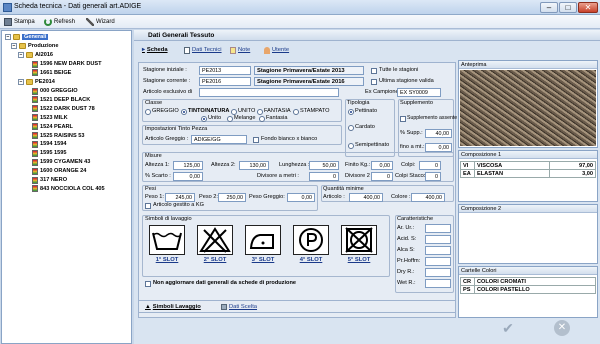  I want to click on refresh-button: Refresh, so click(59, 22).